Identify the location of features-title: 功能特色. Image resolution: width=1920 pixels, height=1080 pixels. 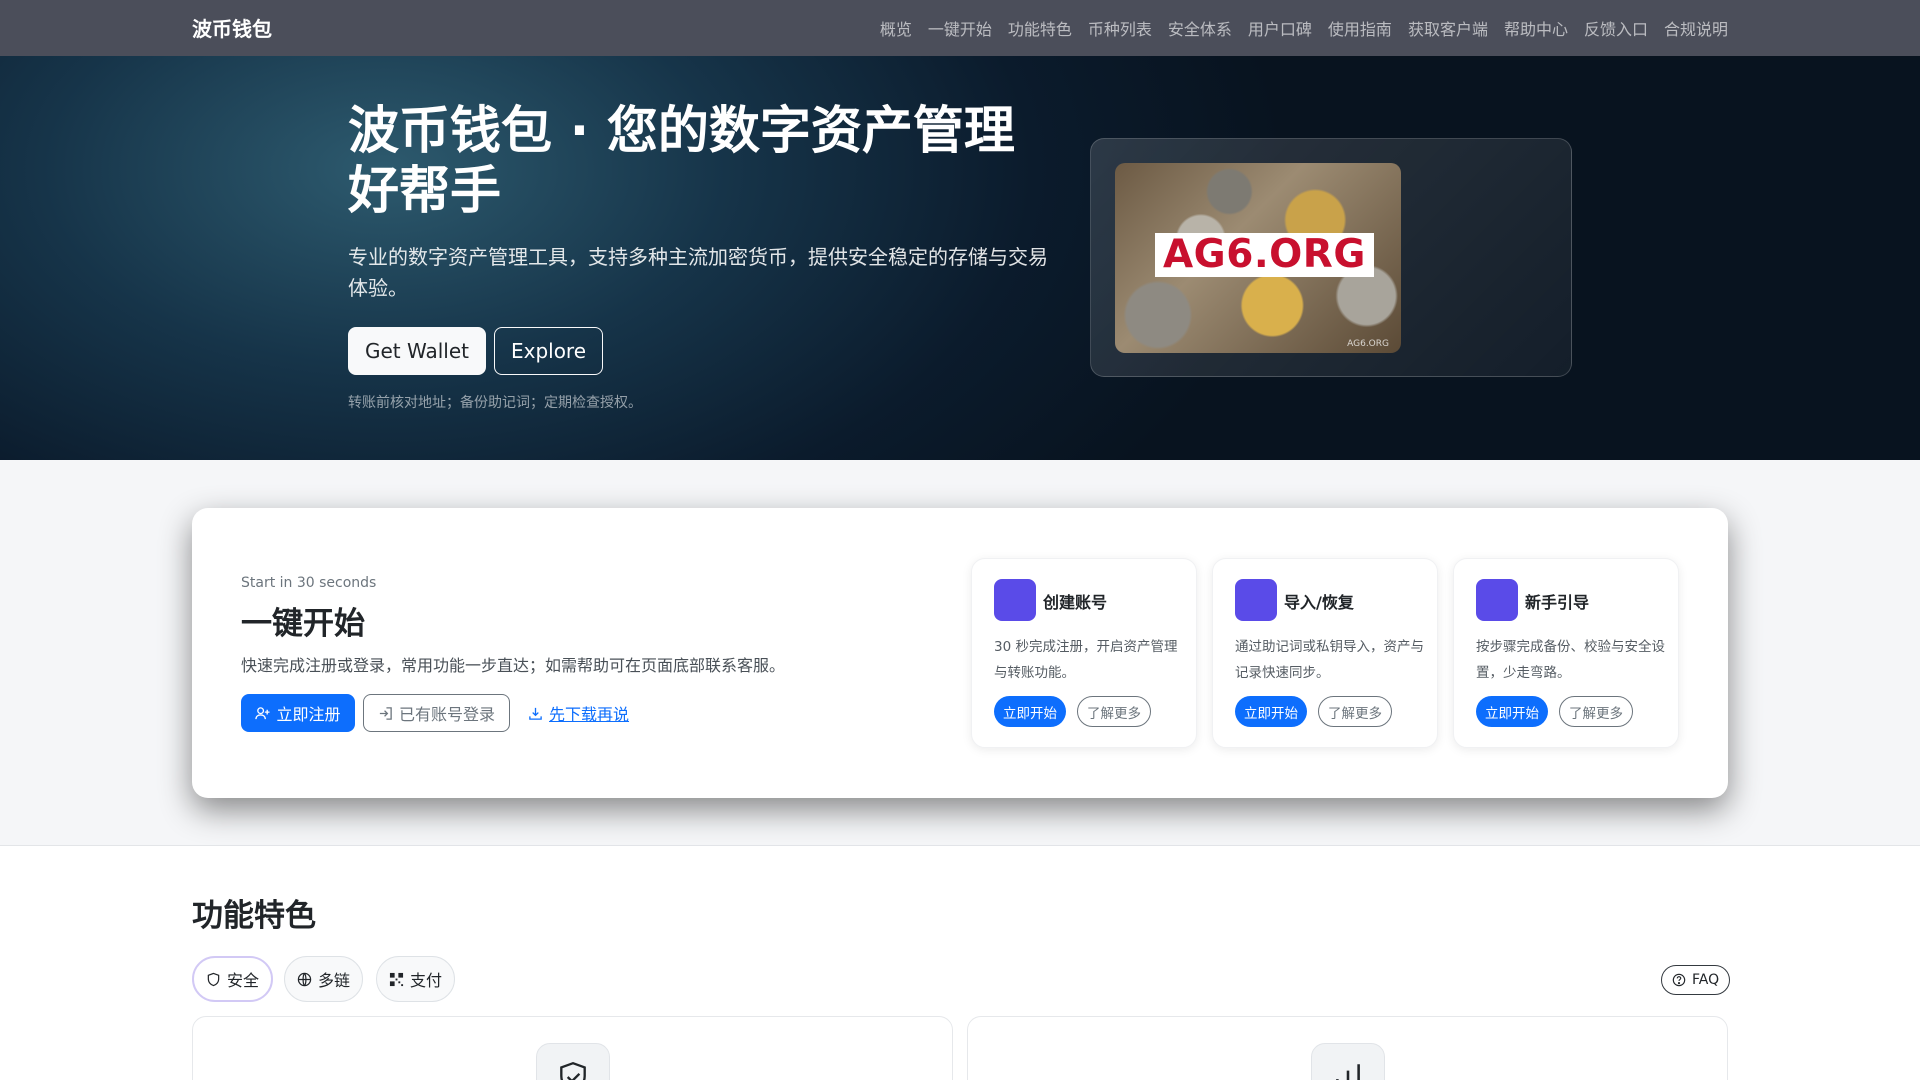
(254, 916).